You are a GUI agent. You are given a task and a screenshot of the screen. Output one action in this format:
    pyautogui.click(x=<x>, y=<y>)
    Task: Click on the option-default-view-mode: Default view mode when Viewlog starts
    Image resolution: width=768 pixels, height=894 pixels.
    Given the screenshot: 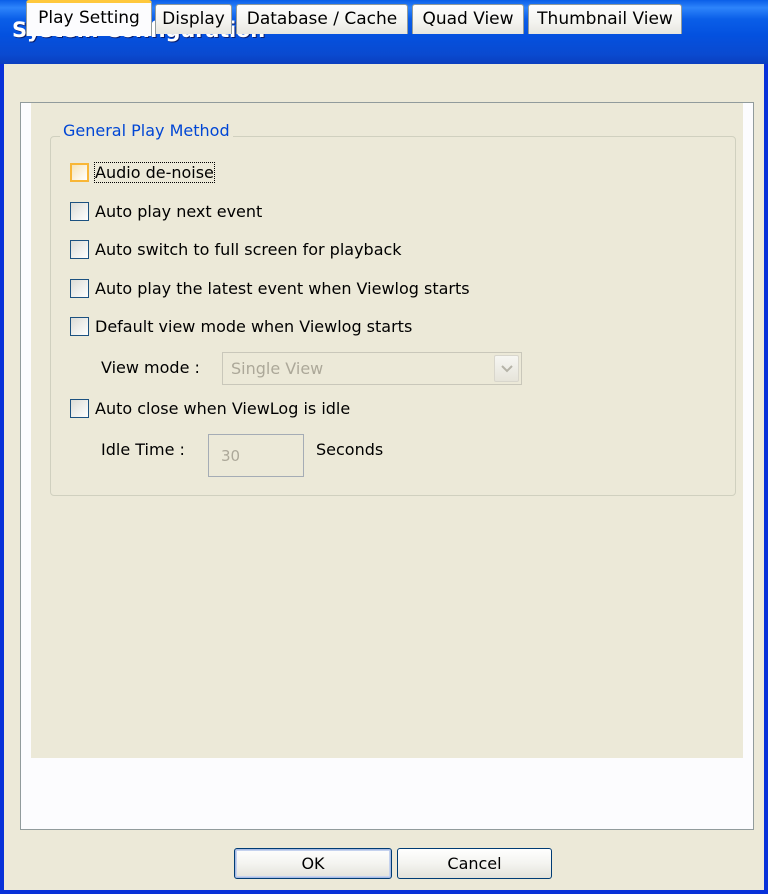 What is the action you would take?
    pyautogui.click(x=241, y=326)
    